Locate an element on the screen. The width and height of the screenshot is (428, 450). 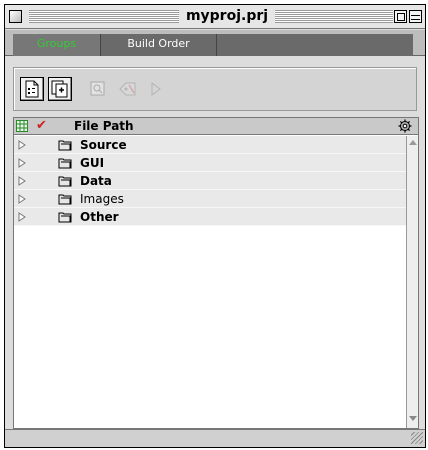
collapse-box is located at coordinates (415, 16).